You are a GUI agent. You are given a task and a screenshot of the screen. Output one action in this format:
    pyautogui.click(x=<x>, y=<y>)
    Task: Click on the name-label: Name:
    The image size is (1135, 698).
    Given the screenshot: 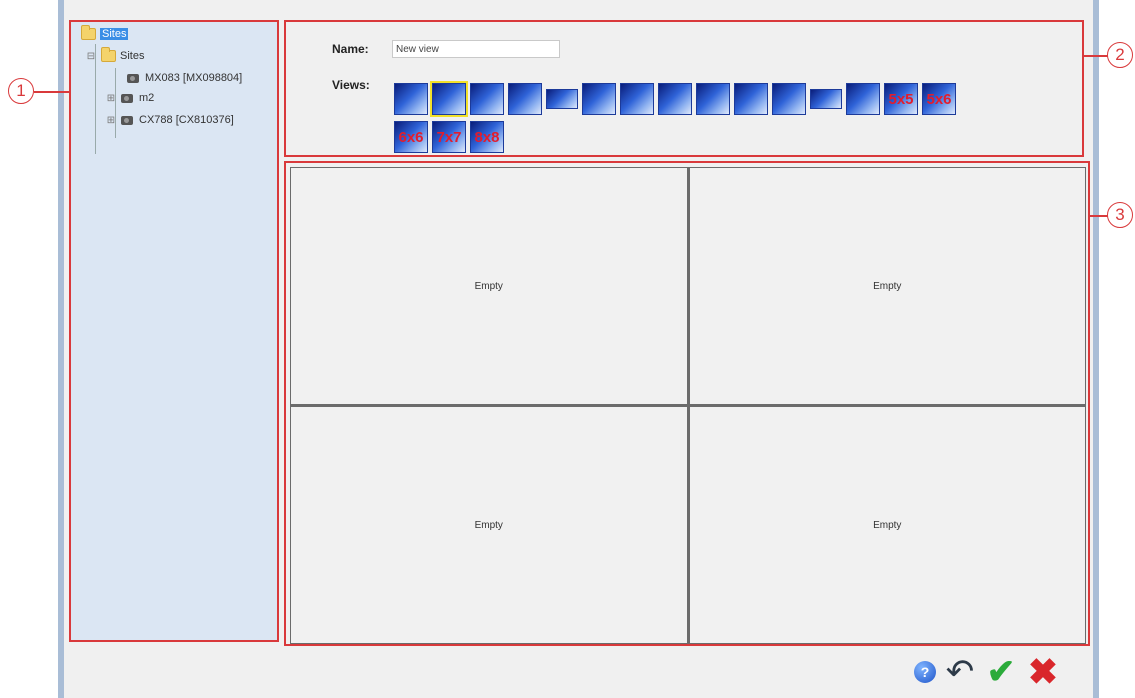 What is the action you would take?
    pyautogui.click(x=350, y=49)
    